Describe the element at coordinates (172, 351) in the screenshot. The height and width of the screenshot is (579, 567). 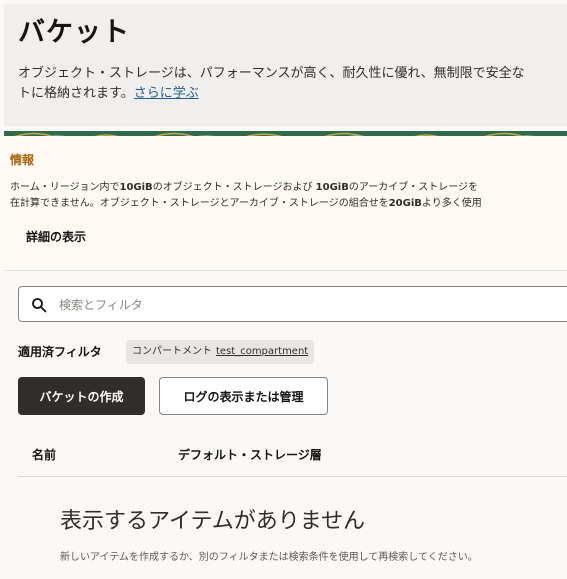
I see `filter-chip-key: コンパートメント` at that location.